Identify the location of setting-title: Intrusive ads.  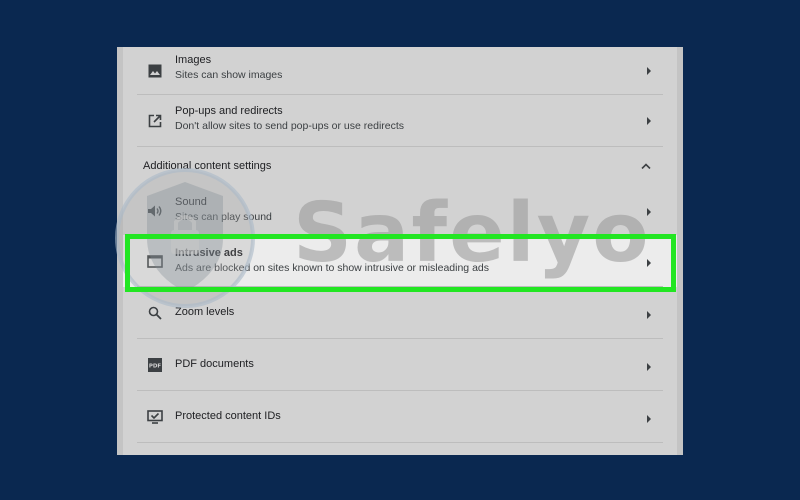
(209, 253).